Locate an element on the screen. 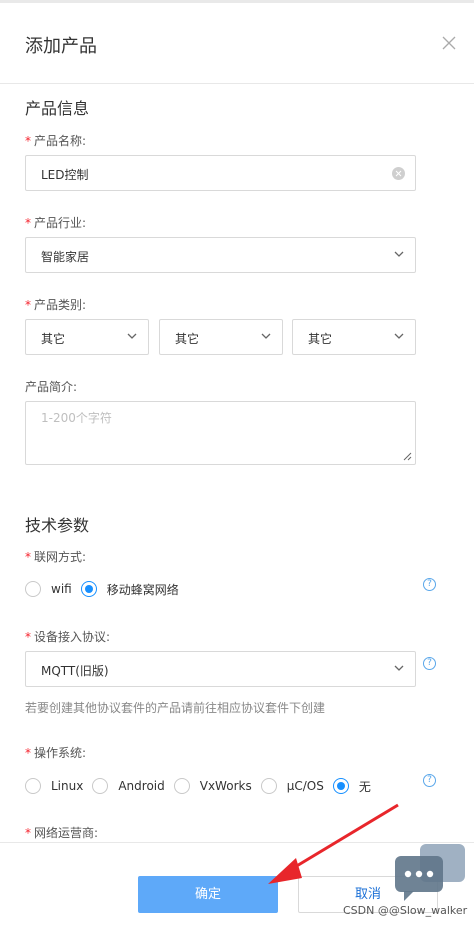 The image size is (474, 927). radio-linux-label: Linux is located at coordinates (67, 786).